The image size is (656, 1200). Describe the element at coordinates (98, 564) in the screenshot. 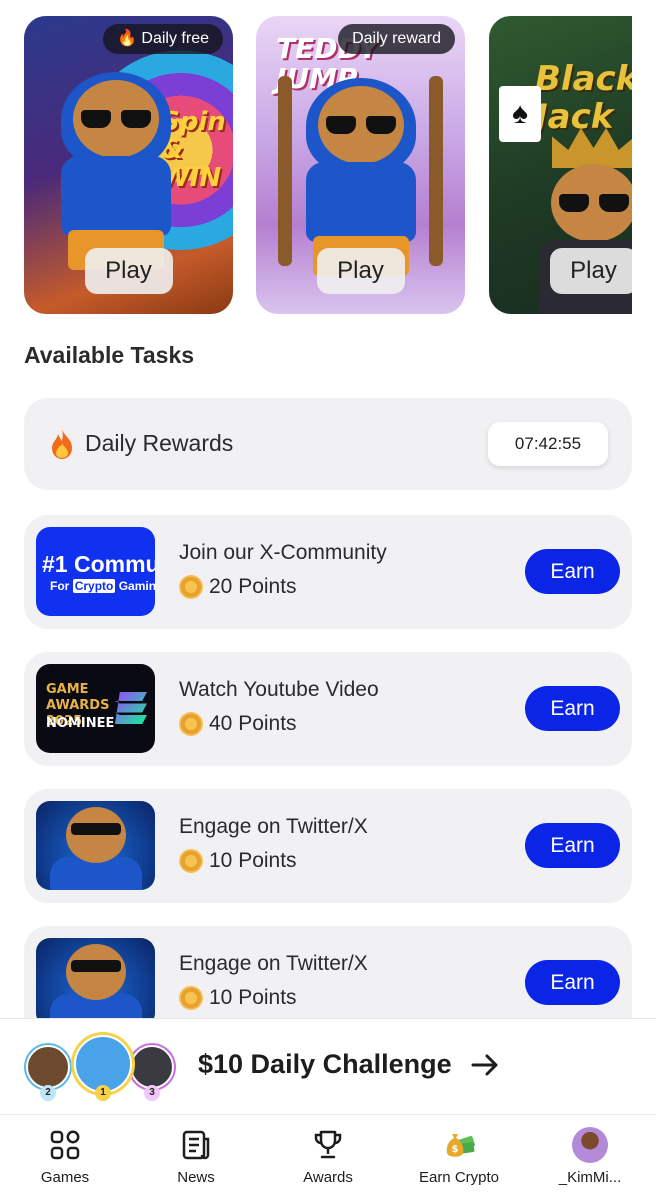

I see `thumb-headline: #1 Commun` at that location.